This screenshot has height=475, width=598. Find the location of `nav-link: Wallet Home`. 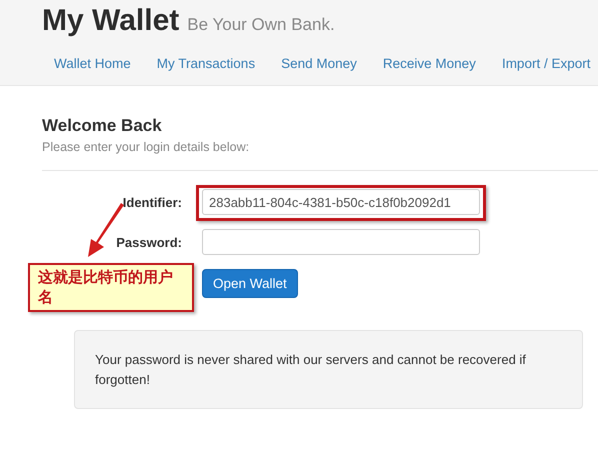

nav-link: Wallet Home is located at coordinates (92, 63).